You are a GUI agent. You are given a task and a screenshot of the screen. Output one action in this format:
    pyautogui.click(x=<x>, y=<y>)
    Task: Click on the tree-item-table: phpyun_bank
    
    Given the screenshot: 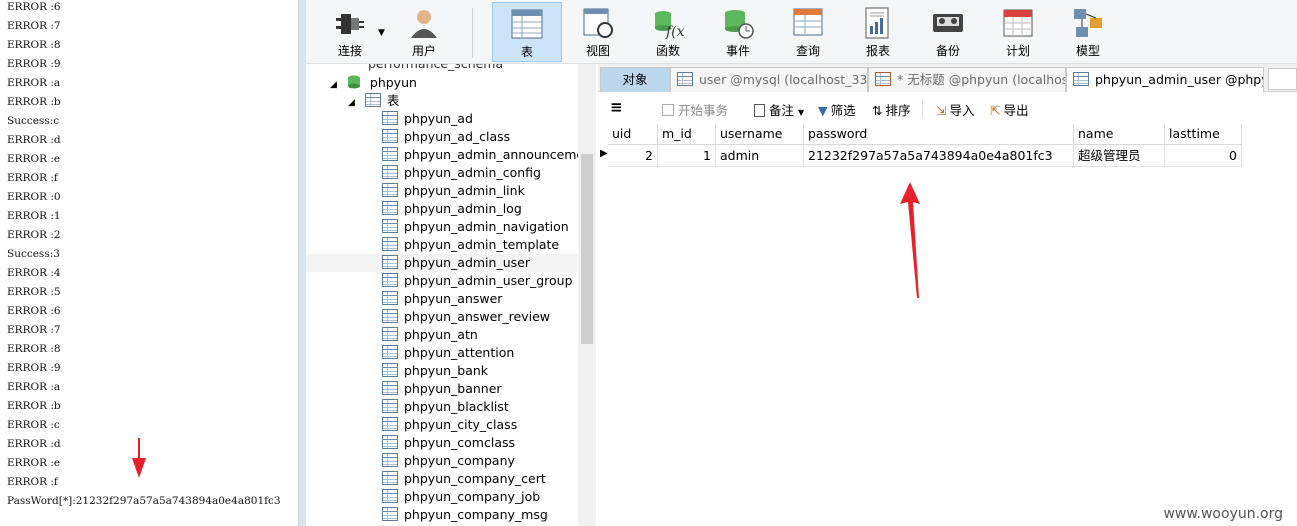 What is the action you would take?
    pyautogui.click(x=435, y=371)
    